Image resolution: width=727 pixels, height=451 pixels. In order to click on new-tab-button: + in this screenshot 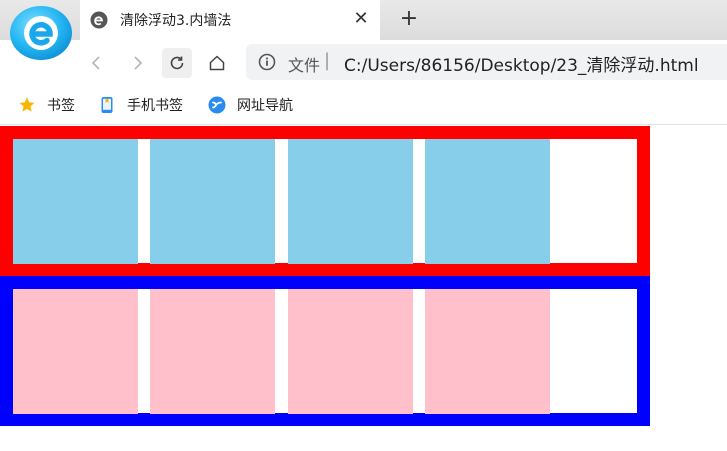, I will do `click(409, 19)`.